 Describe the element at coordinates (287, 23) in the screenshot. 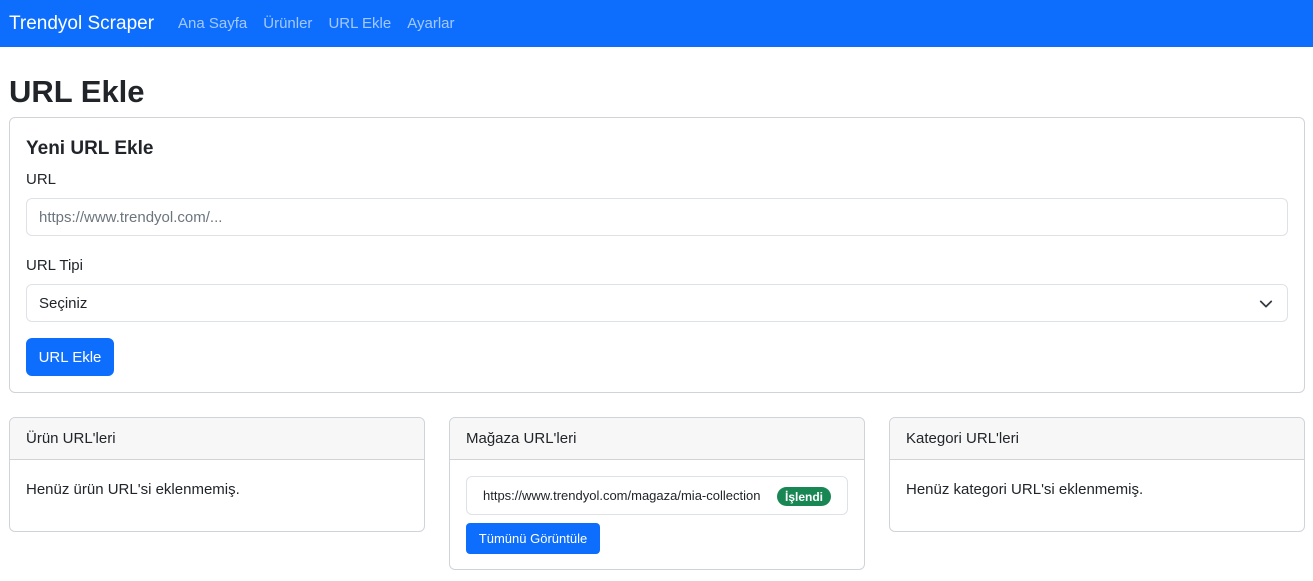

I see `nav-link-products: Ürünler` at that location.